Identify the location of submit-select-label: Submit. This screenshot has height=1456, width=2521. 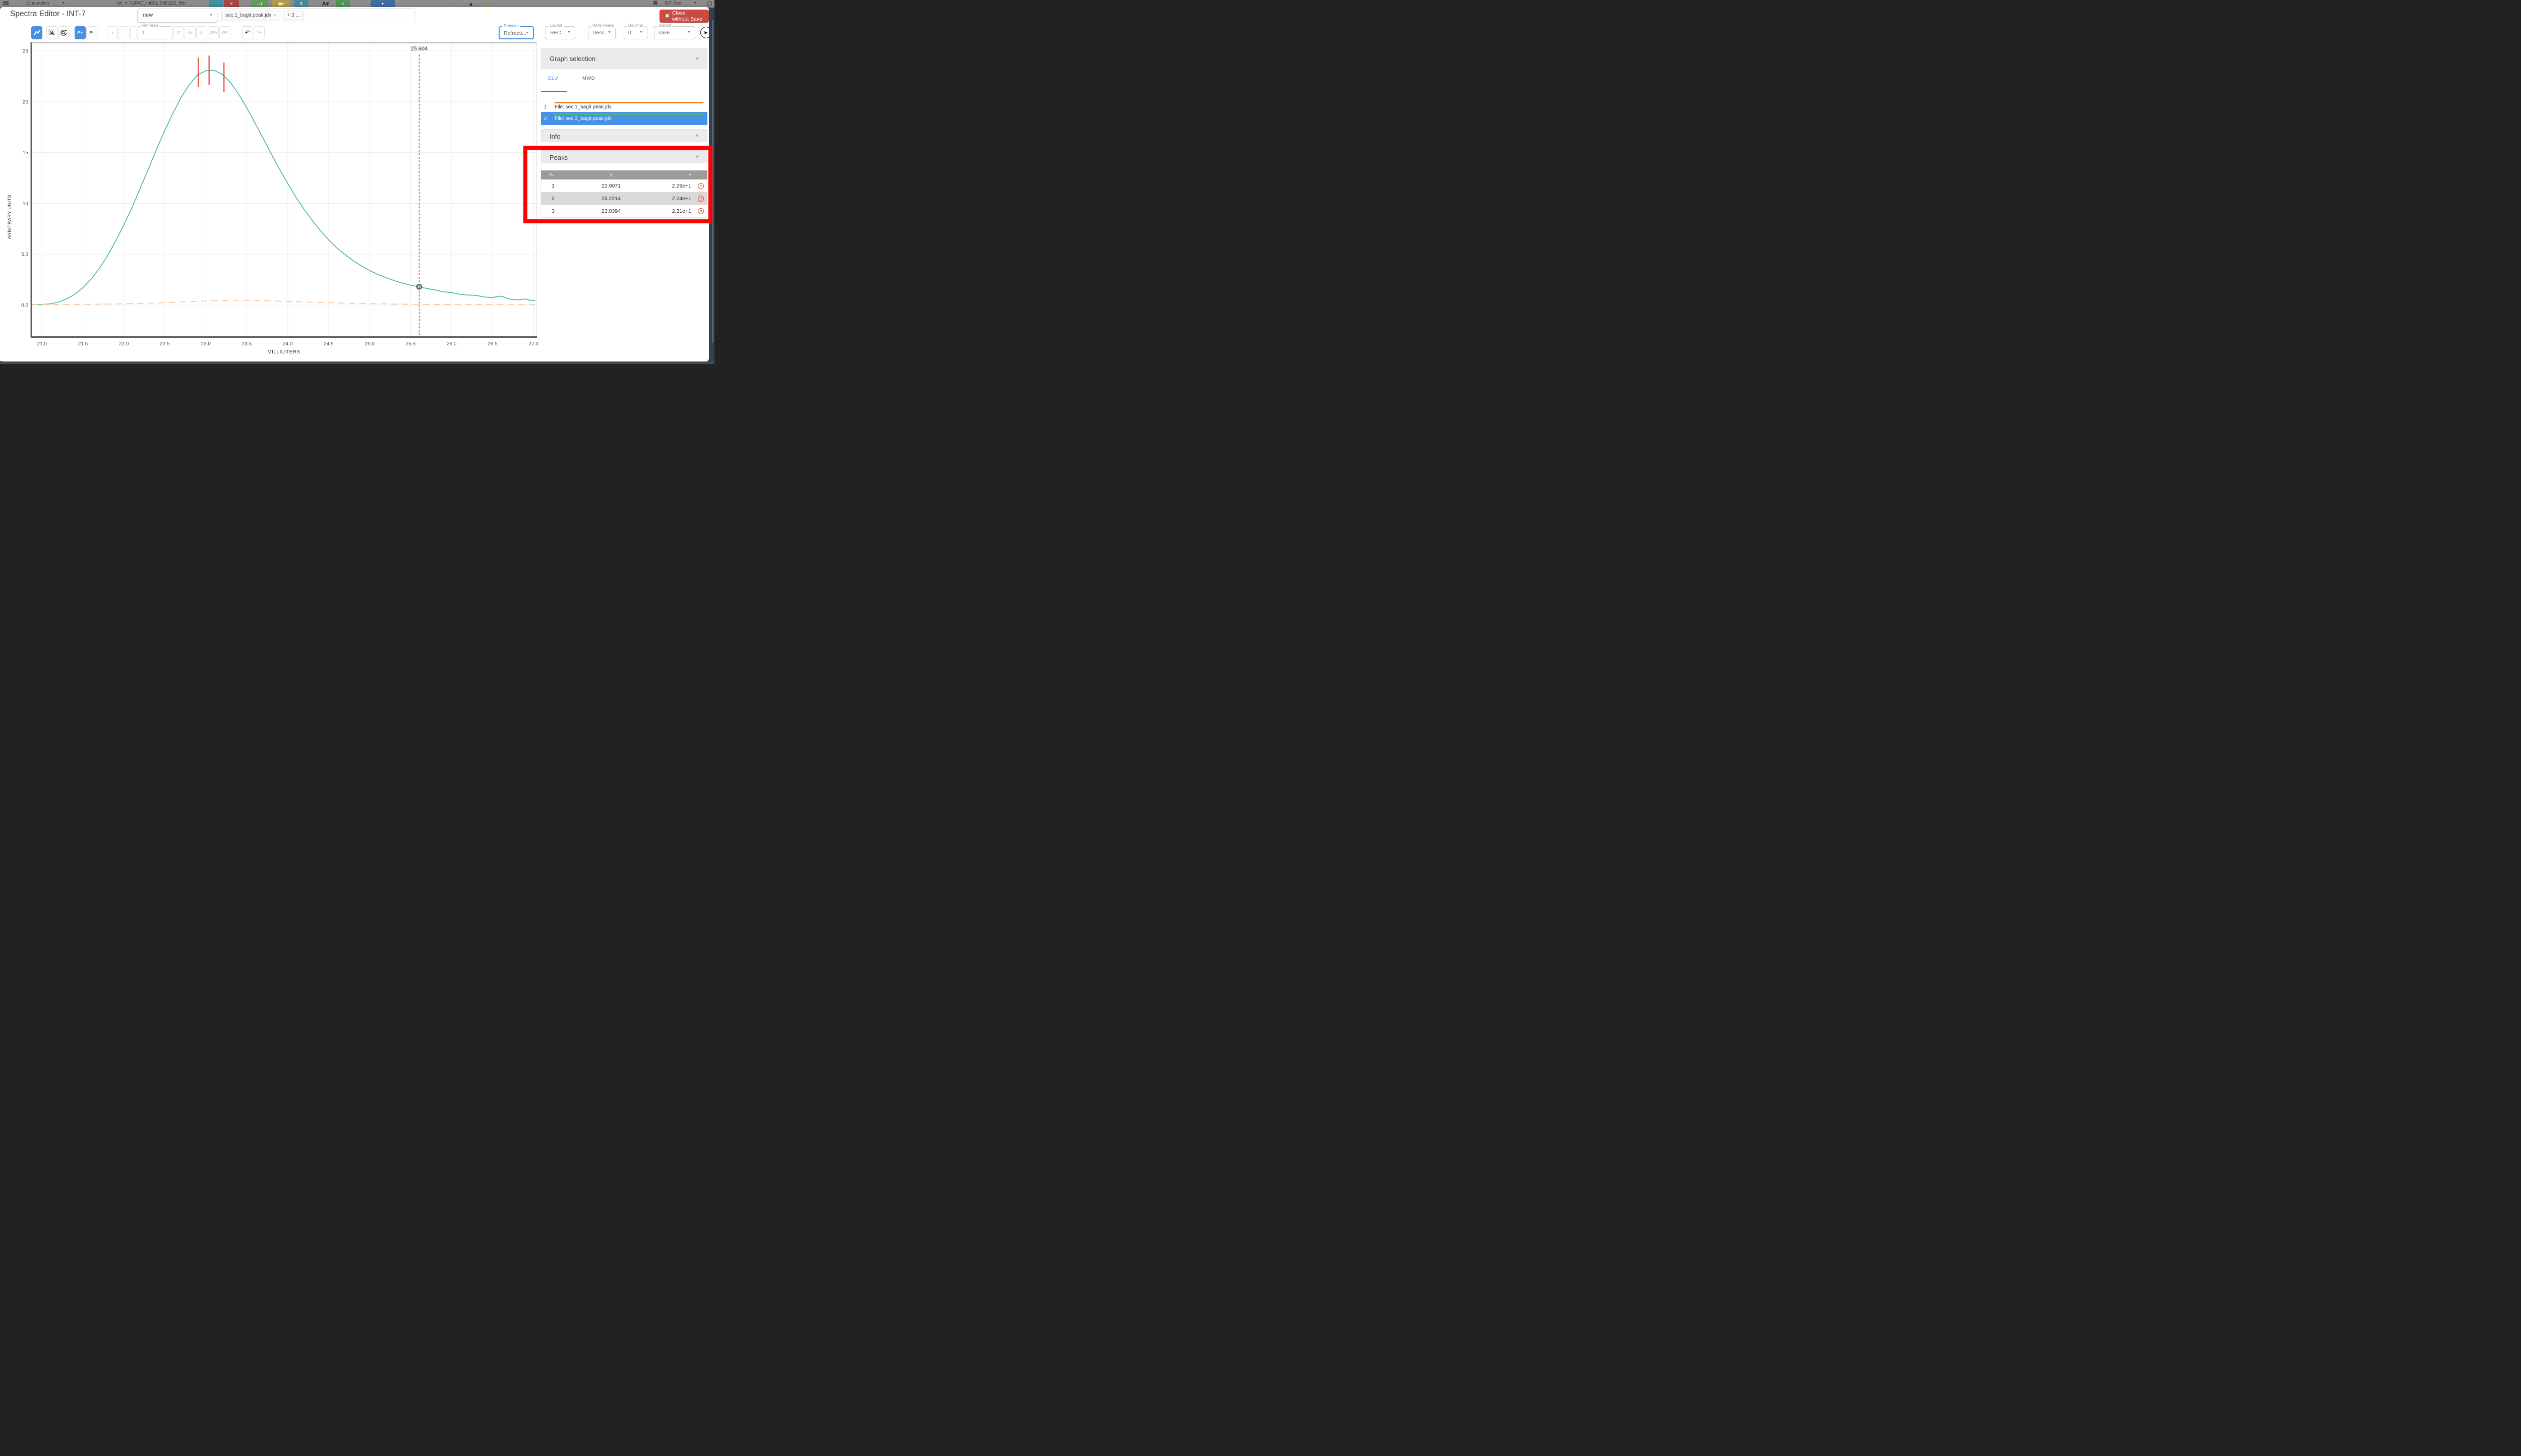
(665, 26).